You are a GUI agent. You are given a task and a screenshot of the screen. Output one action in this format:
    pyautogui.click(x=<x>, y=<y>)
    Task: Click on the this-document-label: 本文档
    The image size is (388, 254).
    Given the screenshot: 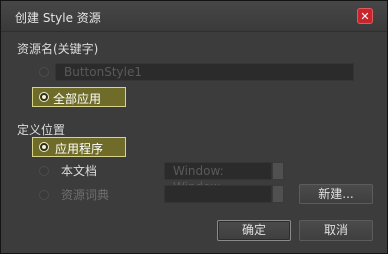 What is the action you would take?
    pyautogui.click(x=79, y=171)
    